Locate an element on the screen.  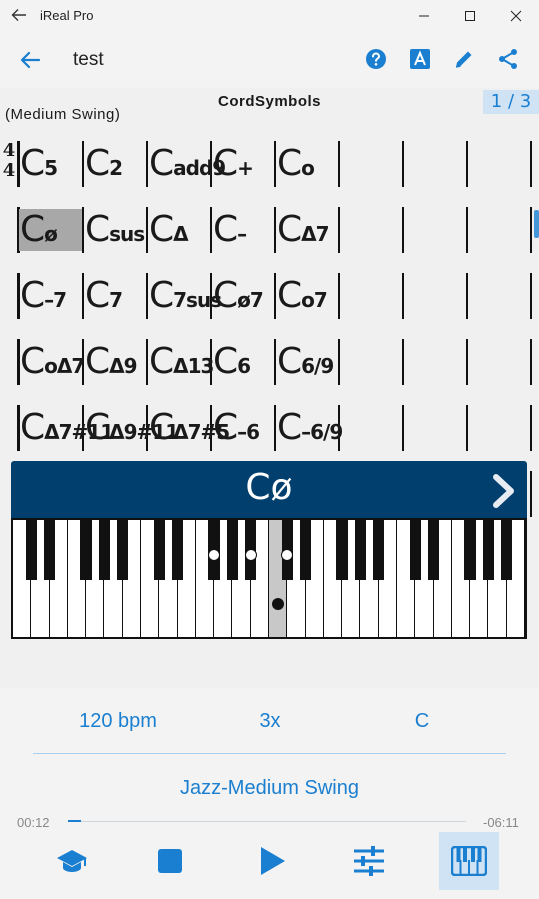
chord-symbol: C + is located at coordinates (233, 164).